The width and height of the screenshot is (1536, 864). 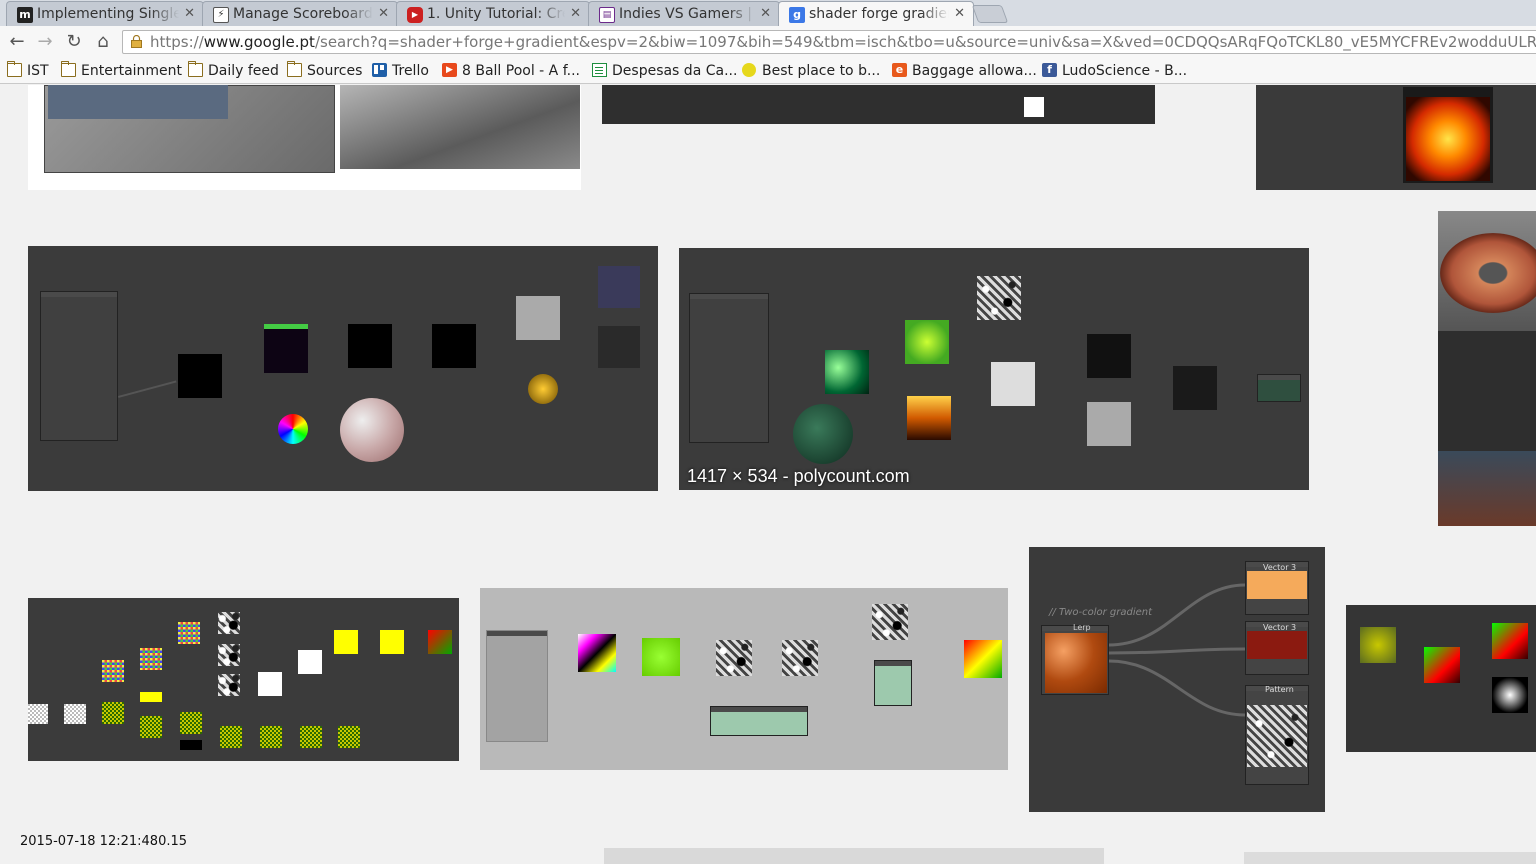 I want to click on tab-shader-forge-gradient: g shader forge gradien ✕, so click(x=876, y=13).